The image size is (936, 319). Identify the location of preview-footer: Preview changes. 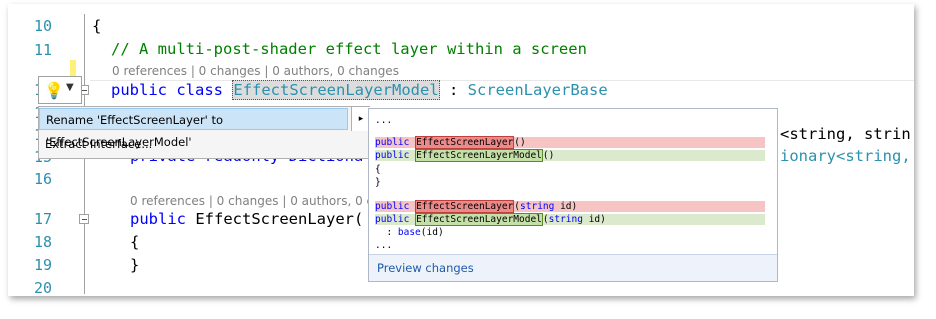
(573, 267).